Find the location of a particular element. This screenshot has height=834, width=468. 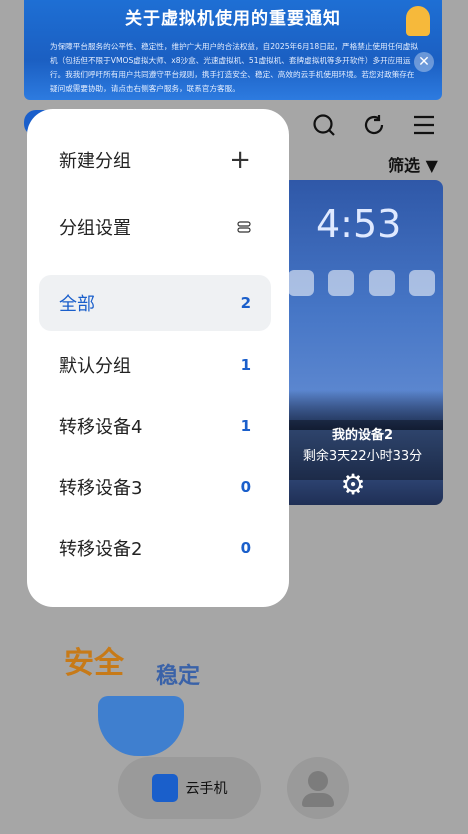

nav-profile is located at coordinates (318, 788).